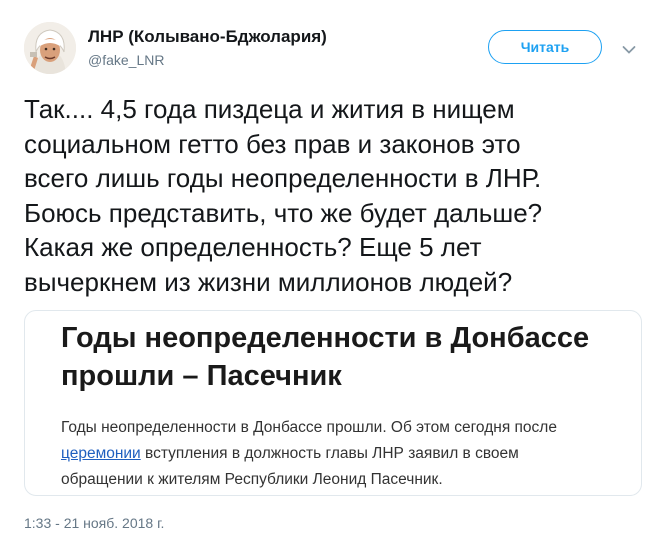 This screenshot has width=658, height=544. I want to click on tweet-text-line: вычеркнем из жизни миллионов людей?, so click(268, 281).